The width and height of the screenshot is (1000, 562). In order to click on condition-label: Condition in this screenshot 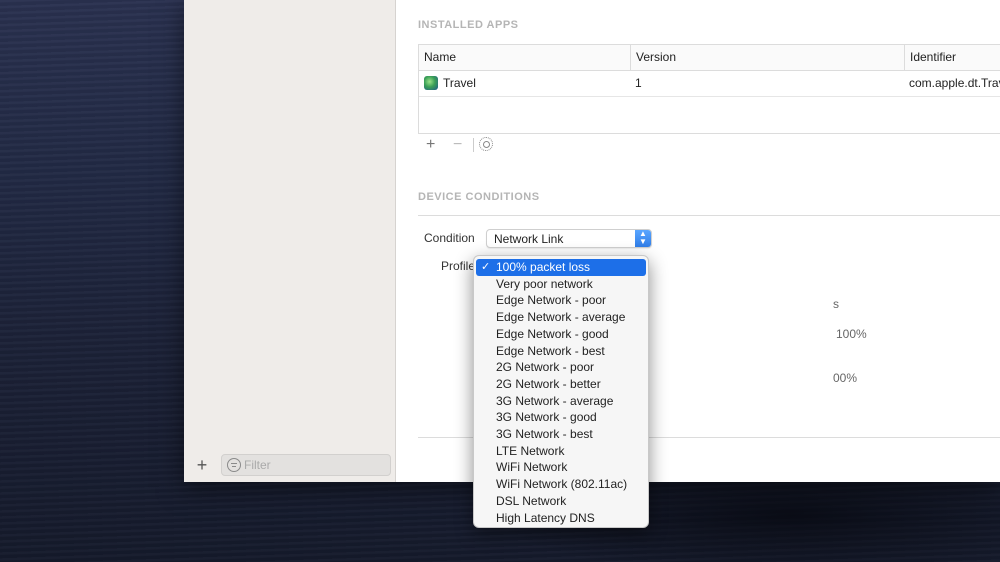, I will do `click(449, 238)`.